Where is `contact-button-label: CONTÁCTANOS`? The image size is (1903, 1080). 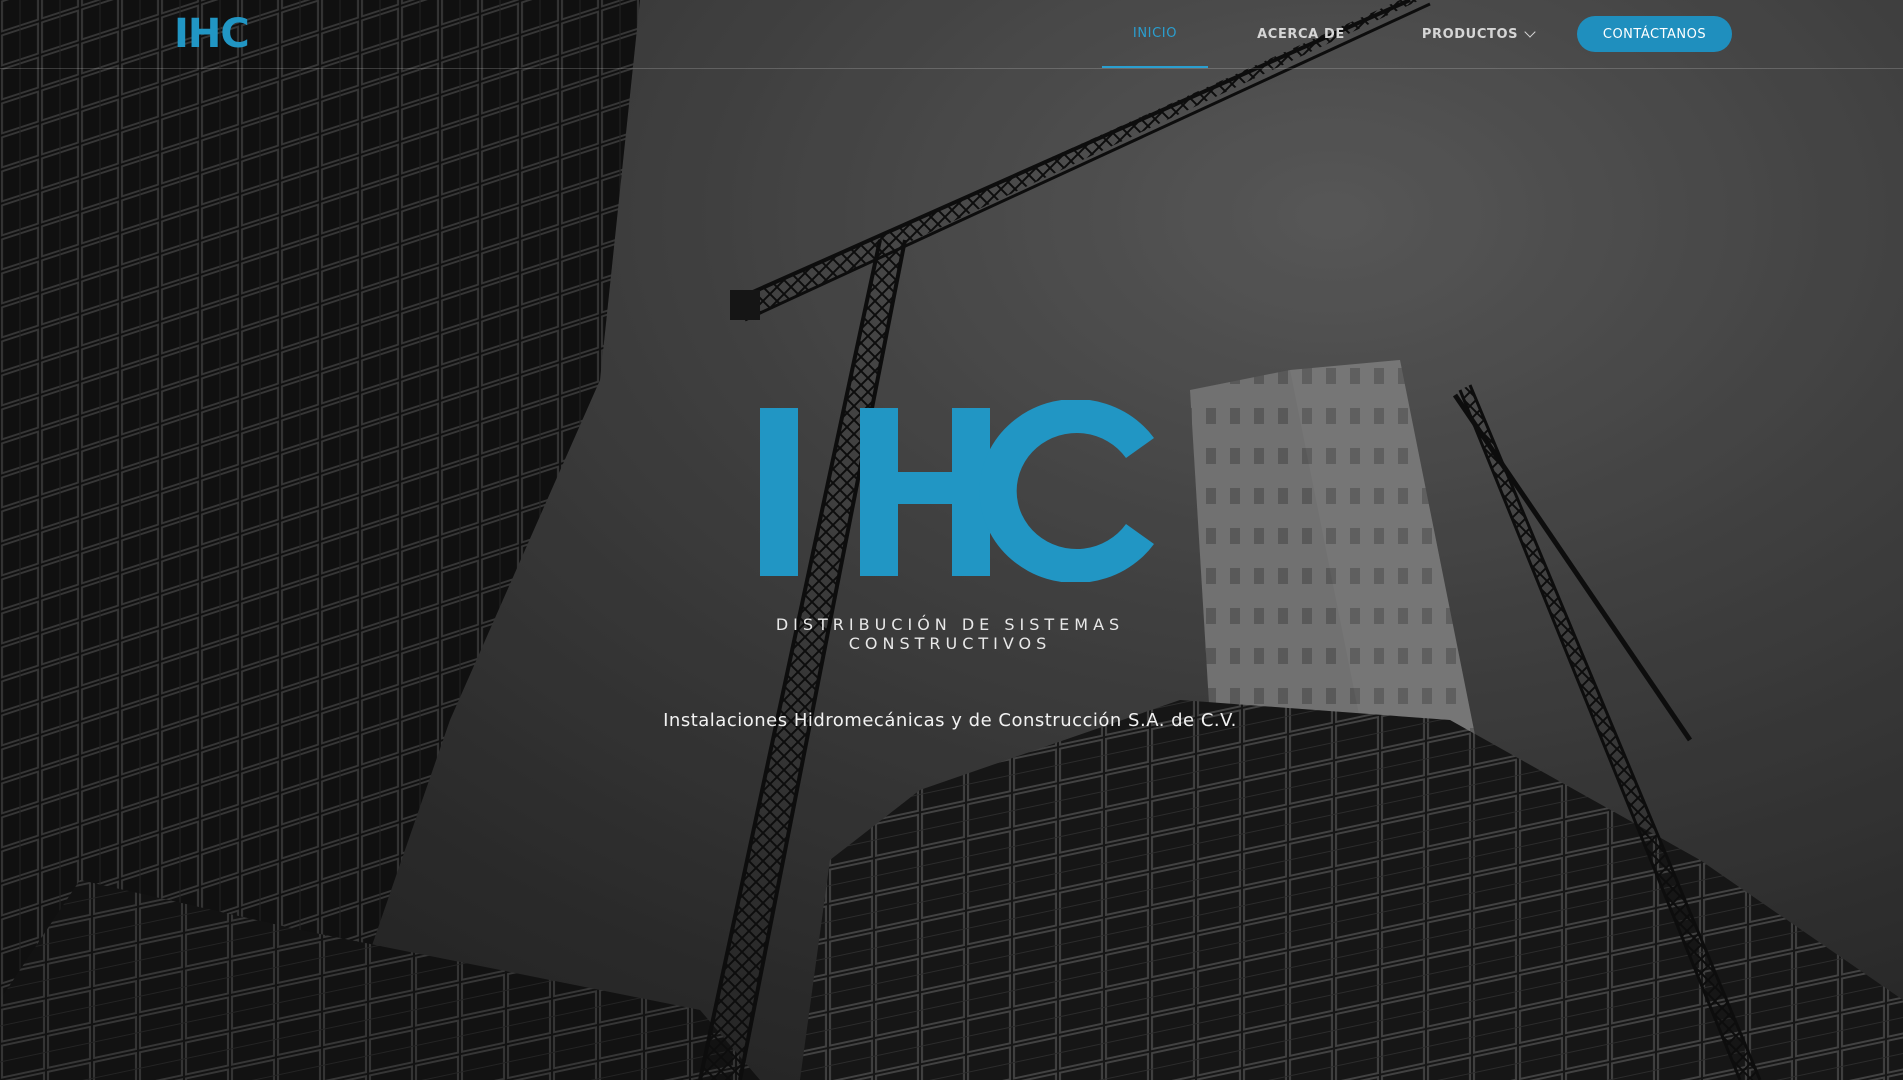
contact-button-label: CONTÁCTANOS is located at coordinates (1654, 34).